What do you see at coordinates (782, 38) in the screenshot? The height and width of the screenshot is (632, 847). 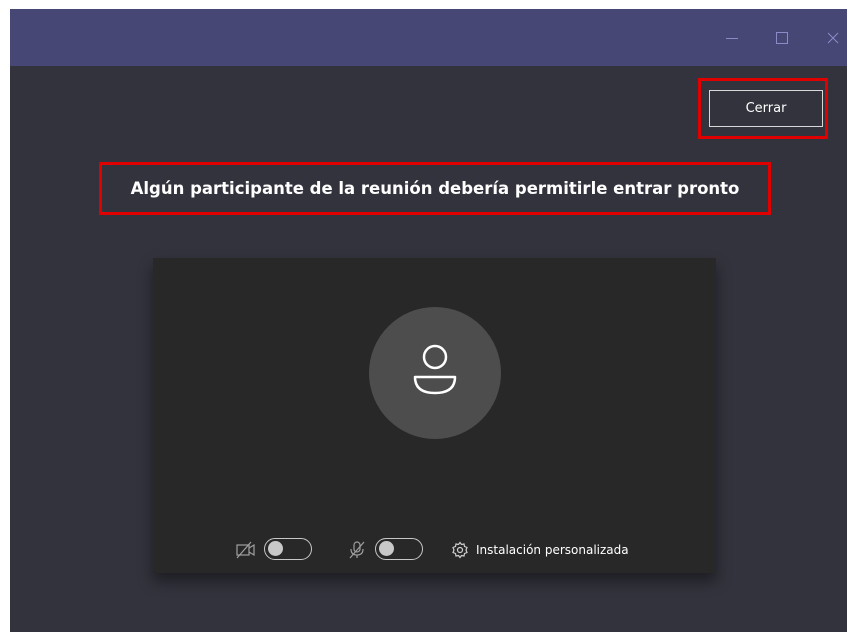 I see `maximize-icon` at bounding box center [782, 38].